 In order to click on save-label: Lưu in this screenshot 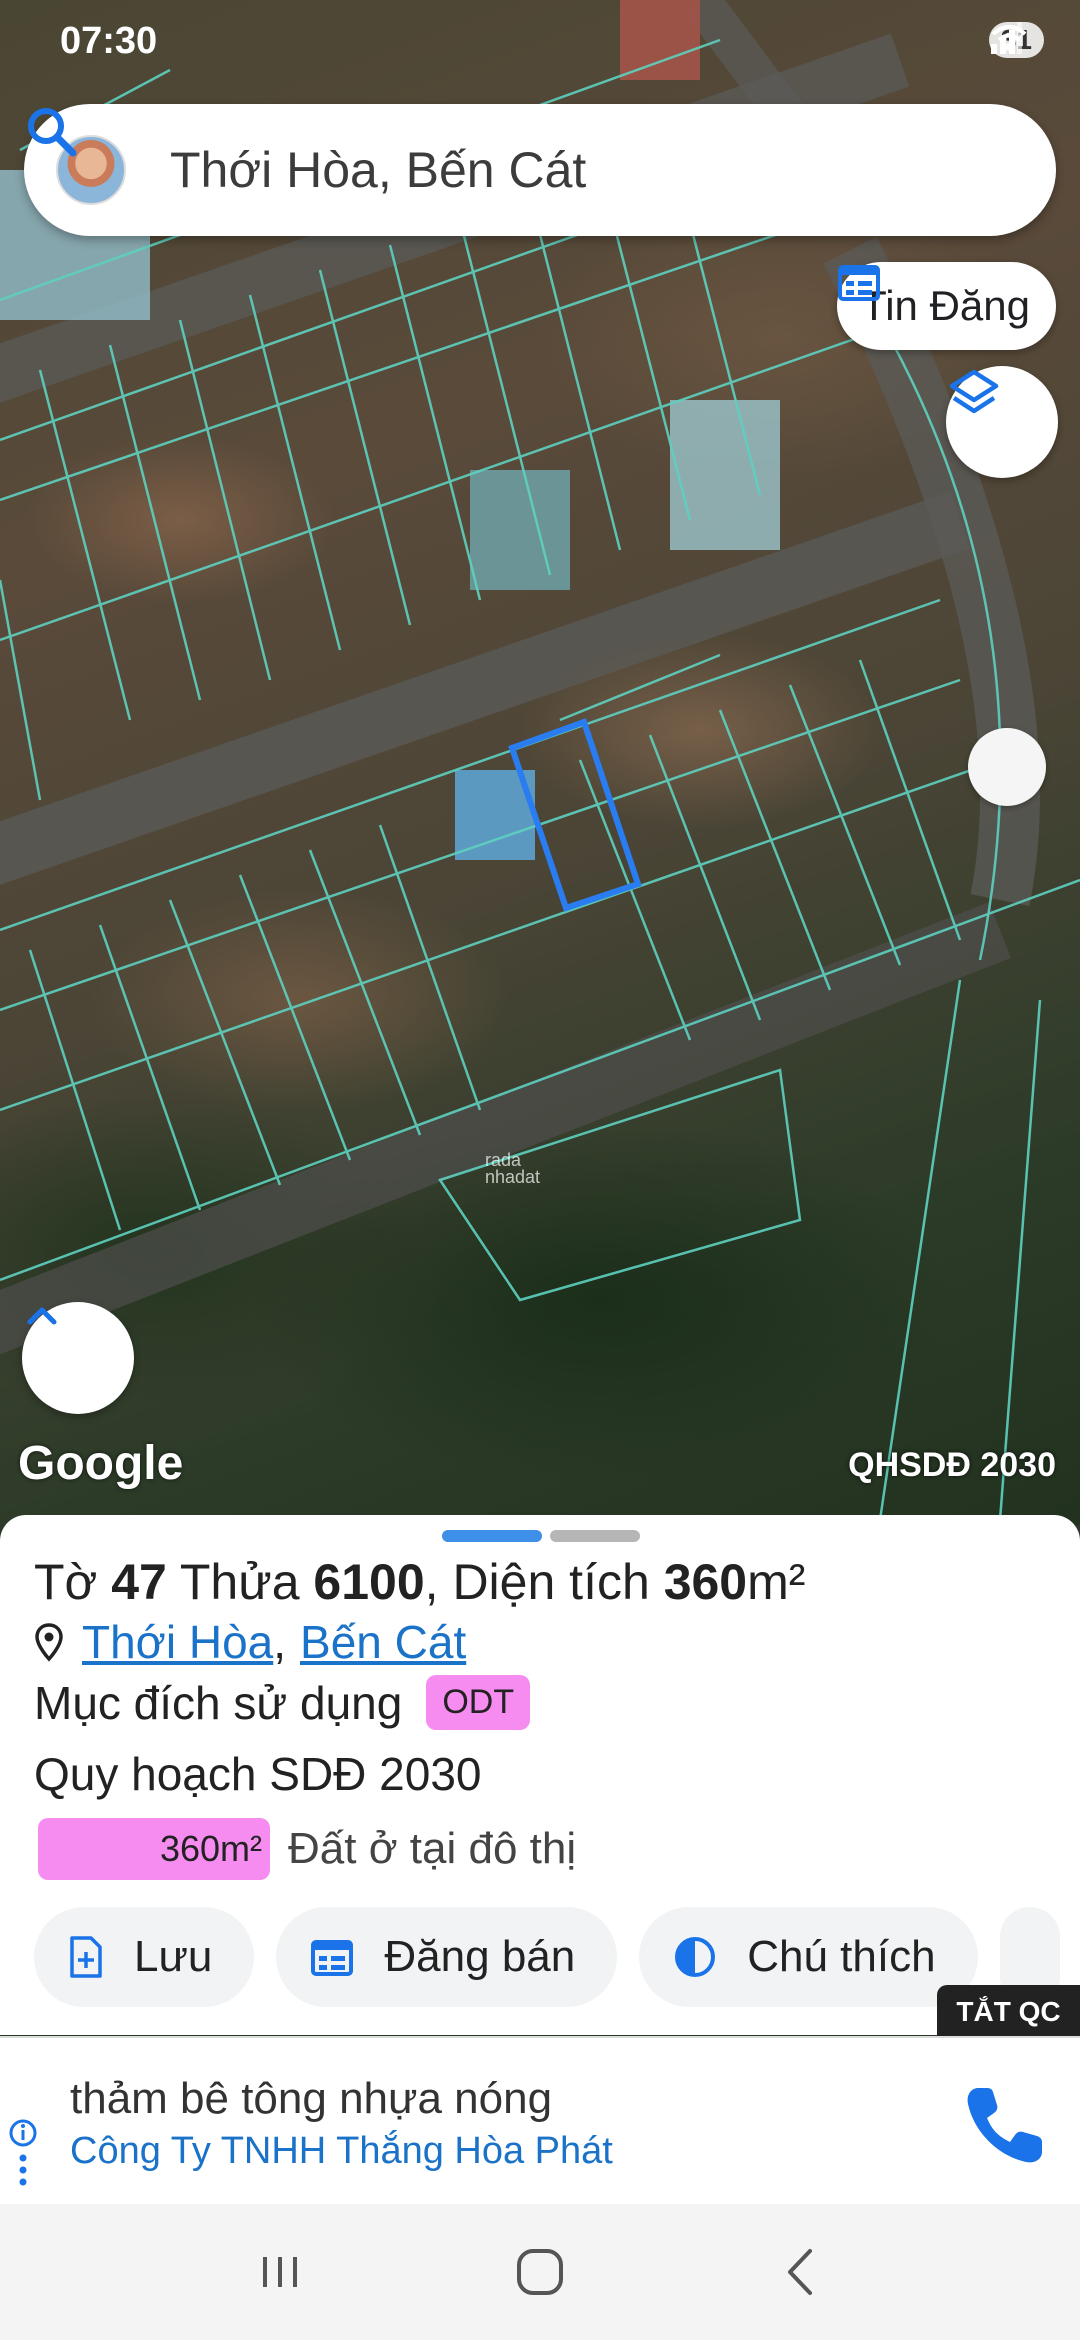, I will do `click(173, 1956)`.